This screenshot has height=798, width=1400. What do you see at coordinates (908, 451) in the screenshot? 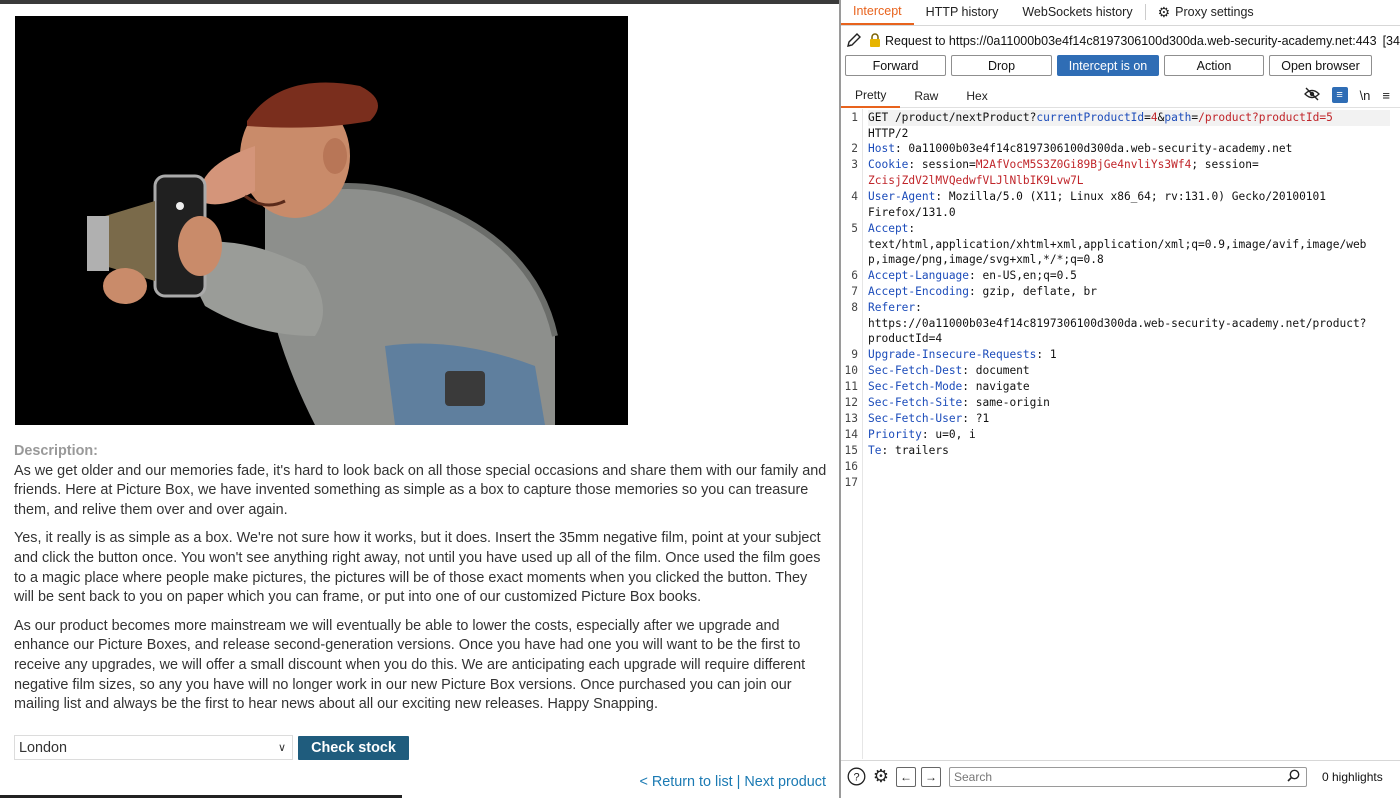
I see `header-line: Te: trailers` at bounding box center [908, 451].